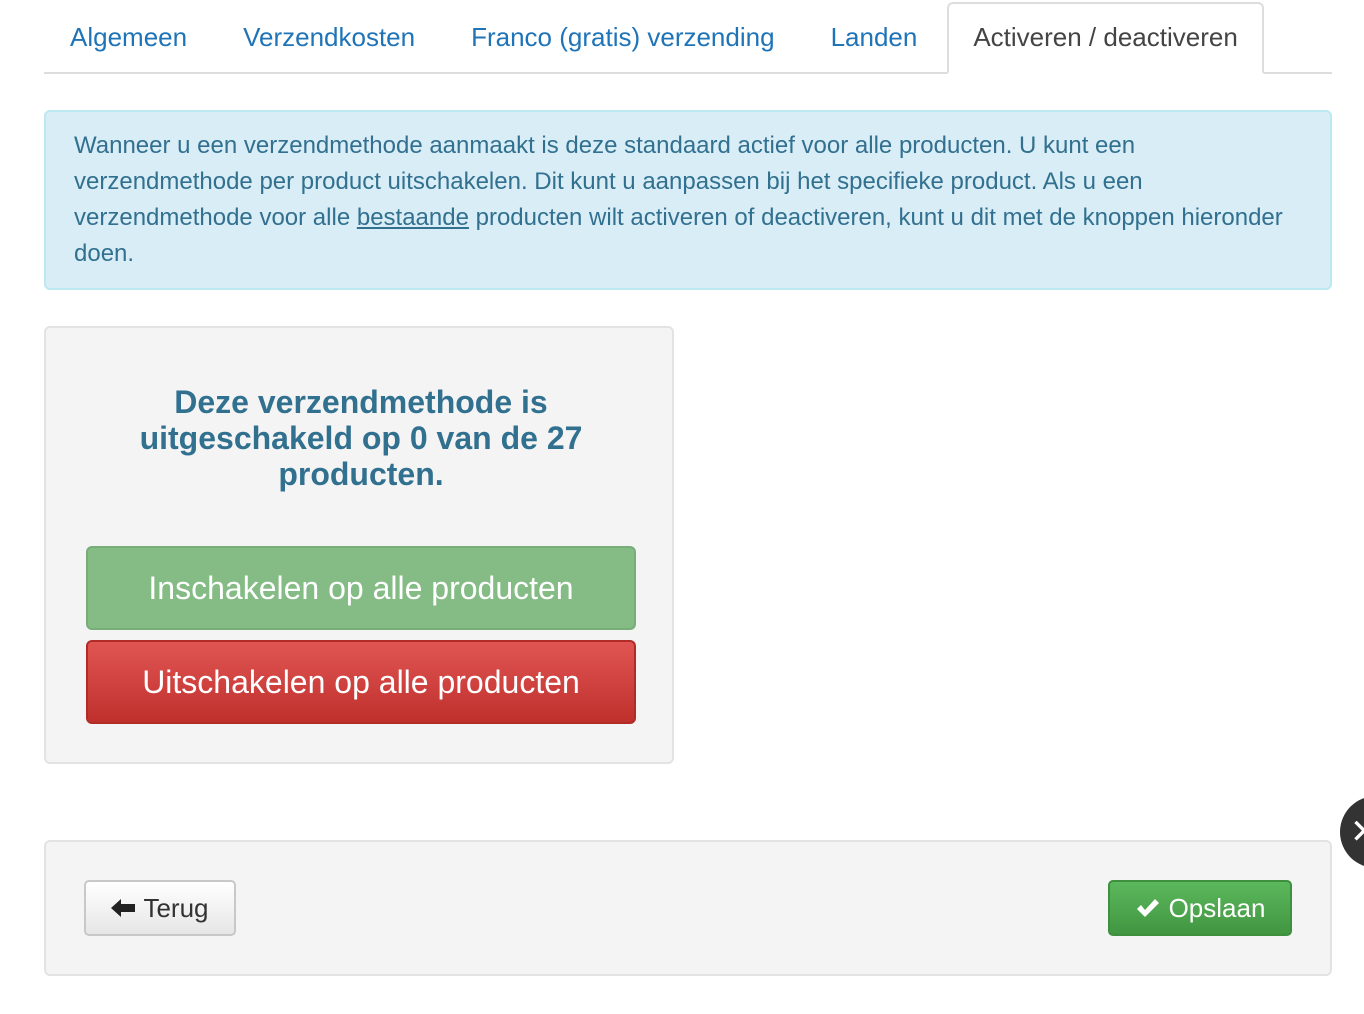 The width and height of the screenshot is (1364, 1014). I want to click on enable-all-button: Inschakelen op alle producten, so click(361, 588).